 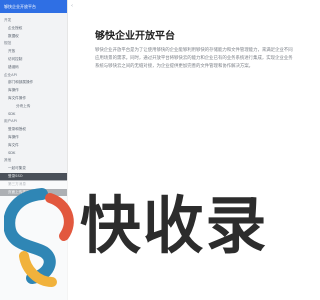 What do you see at coordinates (33, 115) in the screenshot?
I see `sidebar-item-sdk: SDK` at bounding box center [33, 115].